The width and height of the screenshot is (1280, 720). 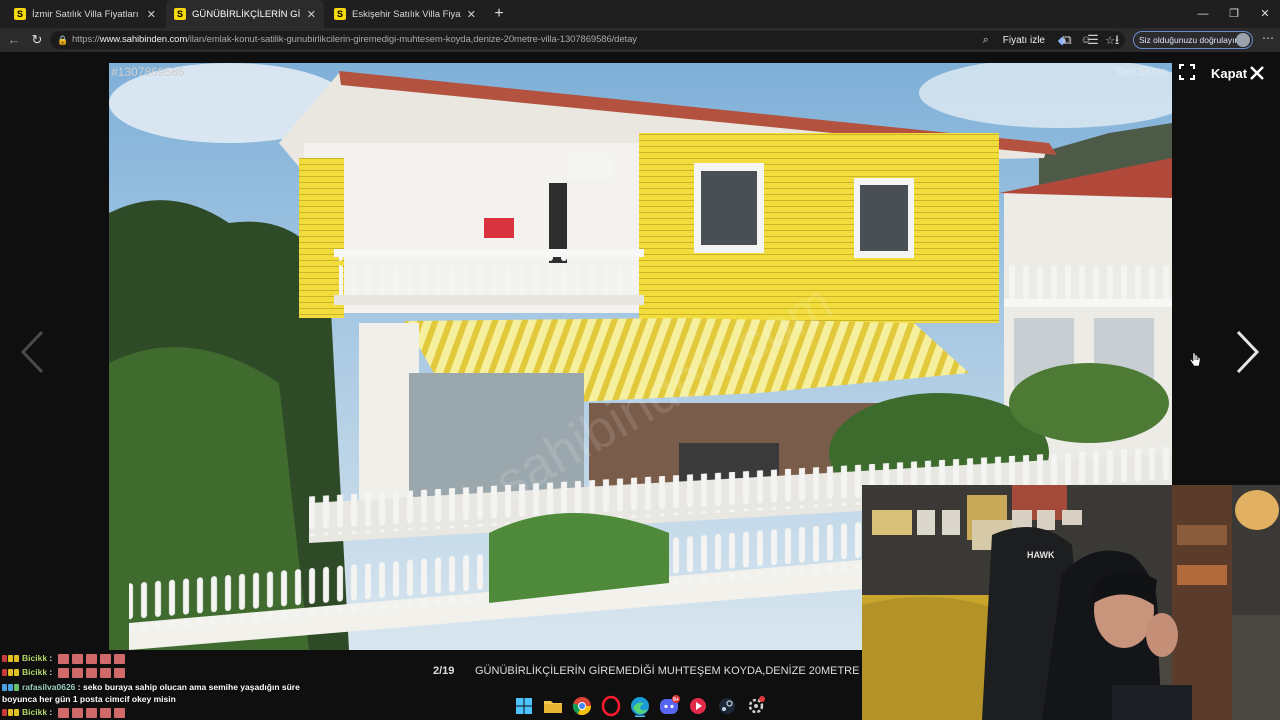 What do you see at coordinates (444, 671) in the screenshot?
I see `photo-counter: 2/19` at bounding box center [444, 671].